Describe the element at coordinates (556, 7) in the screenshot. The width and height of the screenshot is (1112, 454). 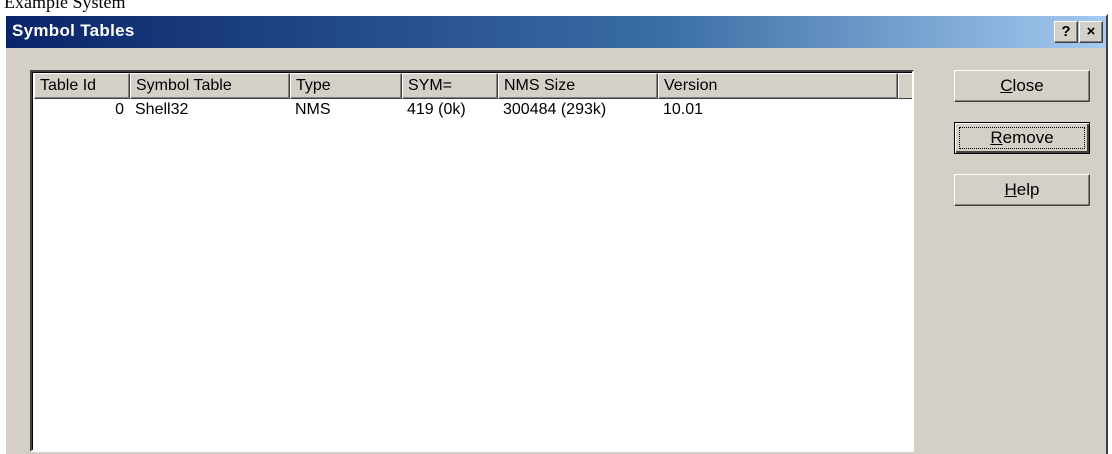
I see `page-top-strip: Example System` at that location.